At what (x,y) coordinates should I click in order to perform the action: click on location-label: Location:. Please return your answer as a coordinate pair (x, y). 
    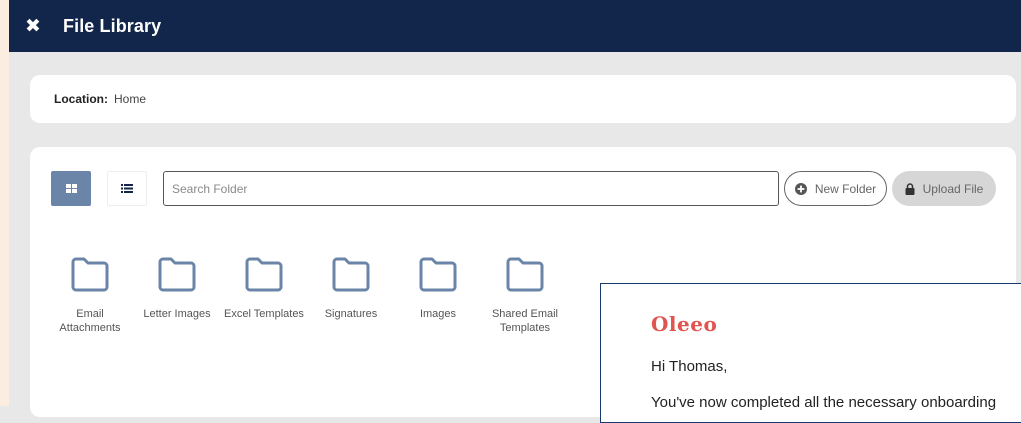
    Looking at the image, I should click on (81, 99).